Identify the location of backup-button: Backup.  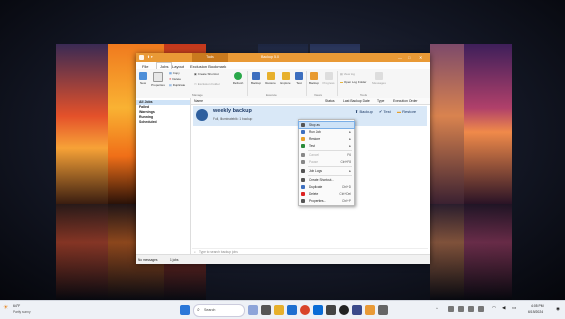
(256, 78).